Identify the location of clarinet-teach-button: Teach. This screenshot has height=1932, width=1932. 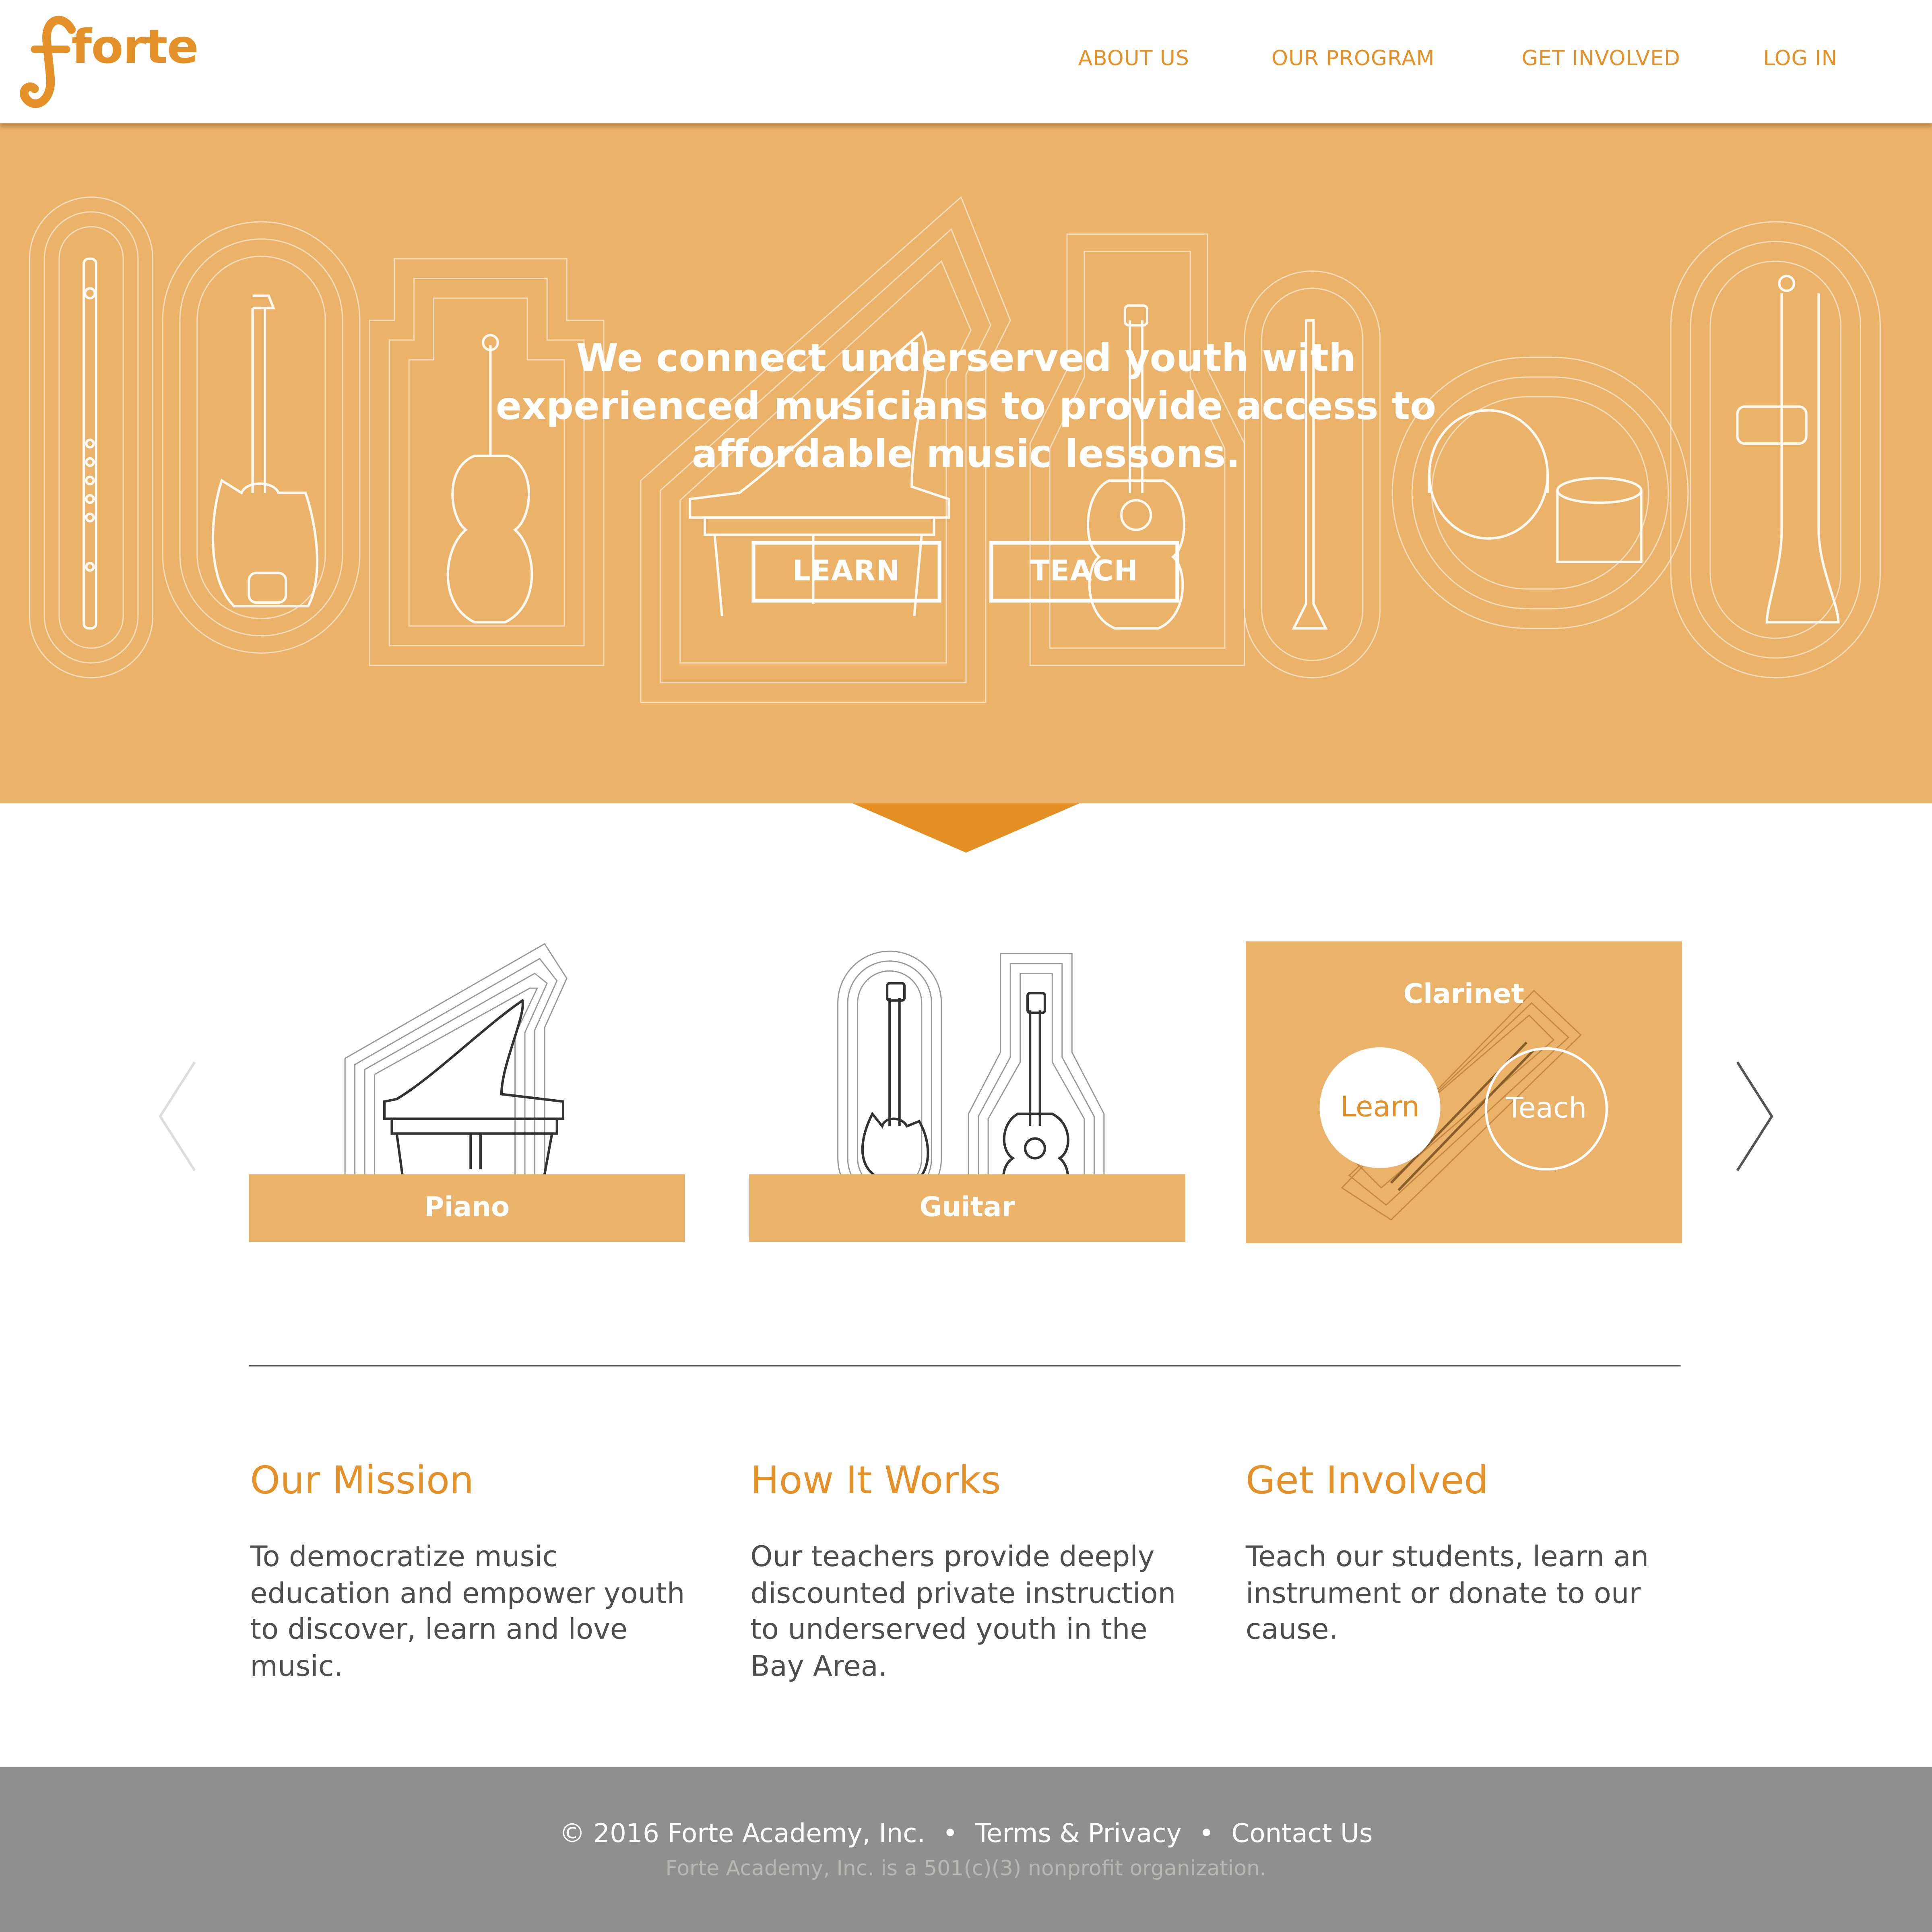
(1546, 1109).